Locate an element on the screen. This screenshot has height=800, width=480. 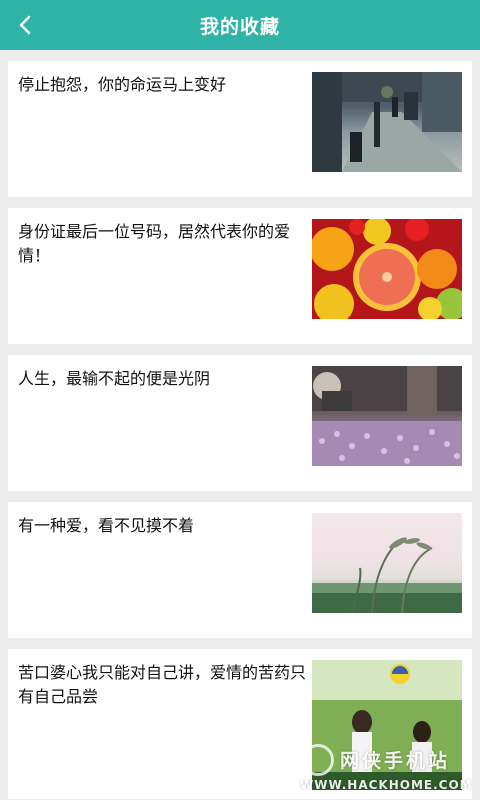
page-title: 我的收藏 is located at coordinates (239, 26).